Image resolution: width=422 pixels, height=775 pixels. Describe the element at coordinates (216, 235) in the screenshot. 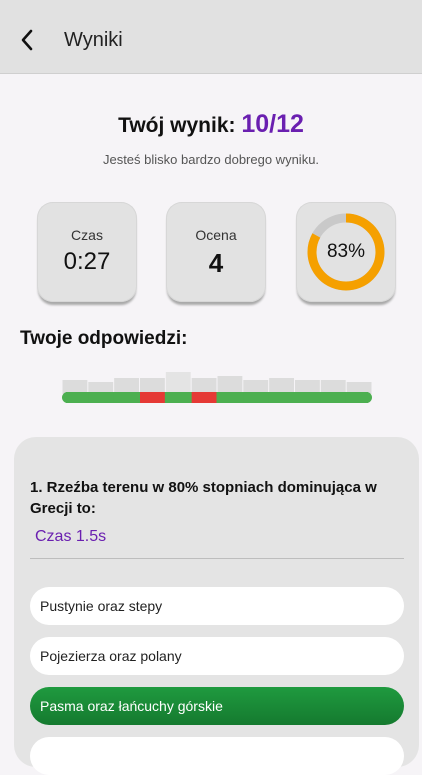

I see `grade-label: Ocena` at that location.